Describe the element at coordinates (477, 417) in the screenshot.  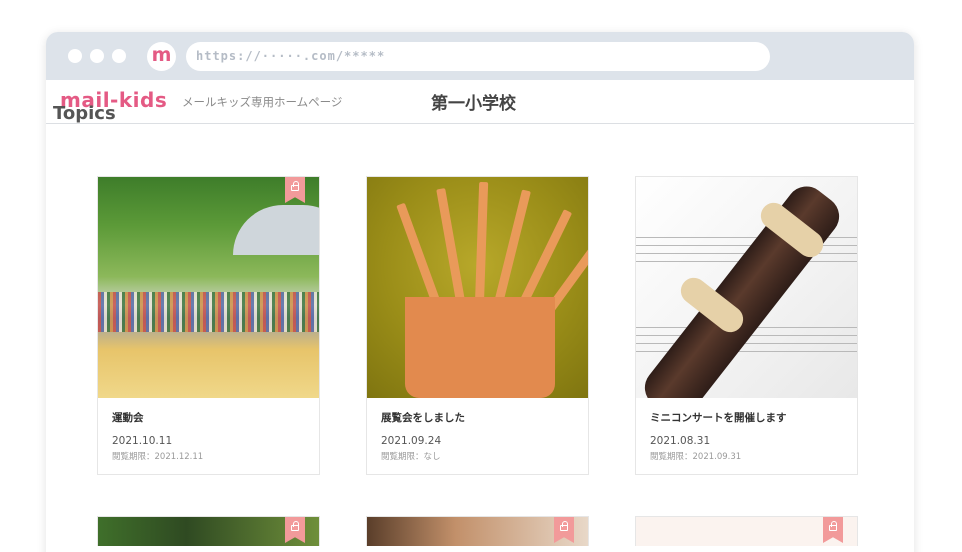
I see `topic-title: 展覧会をしました` at that location.